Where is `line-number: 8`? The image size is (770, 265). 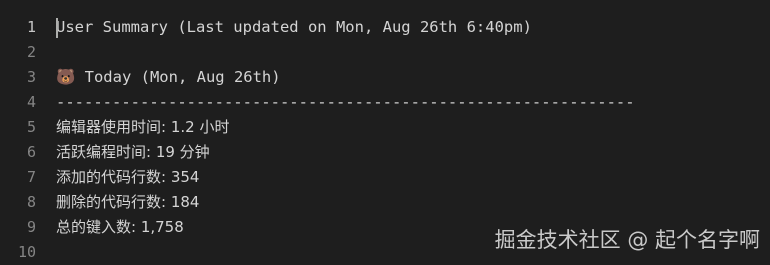
line-number: 8 is located at coordinates (31, 202).